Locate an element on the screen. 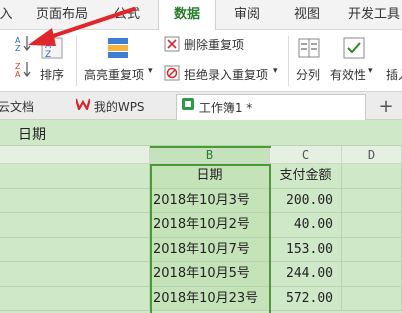 The height and width of the screenshot is (313, 402). cell-date: 2018年10月7号 is located at coordinates (210, 249).